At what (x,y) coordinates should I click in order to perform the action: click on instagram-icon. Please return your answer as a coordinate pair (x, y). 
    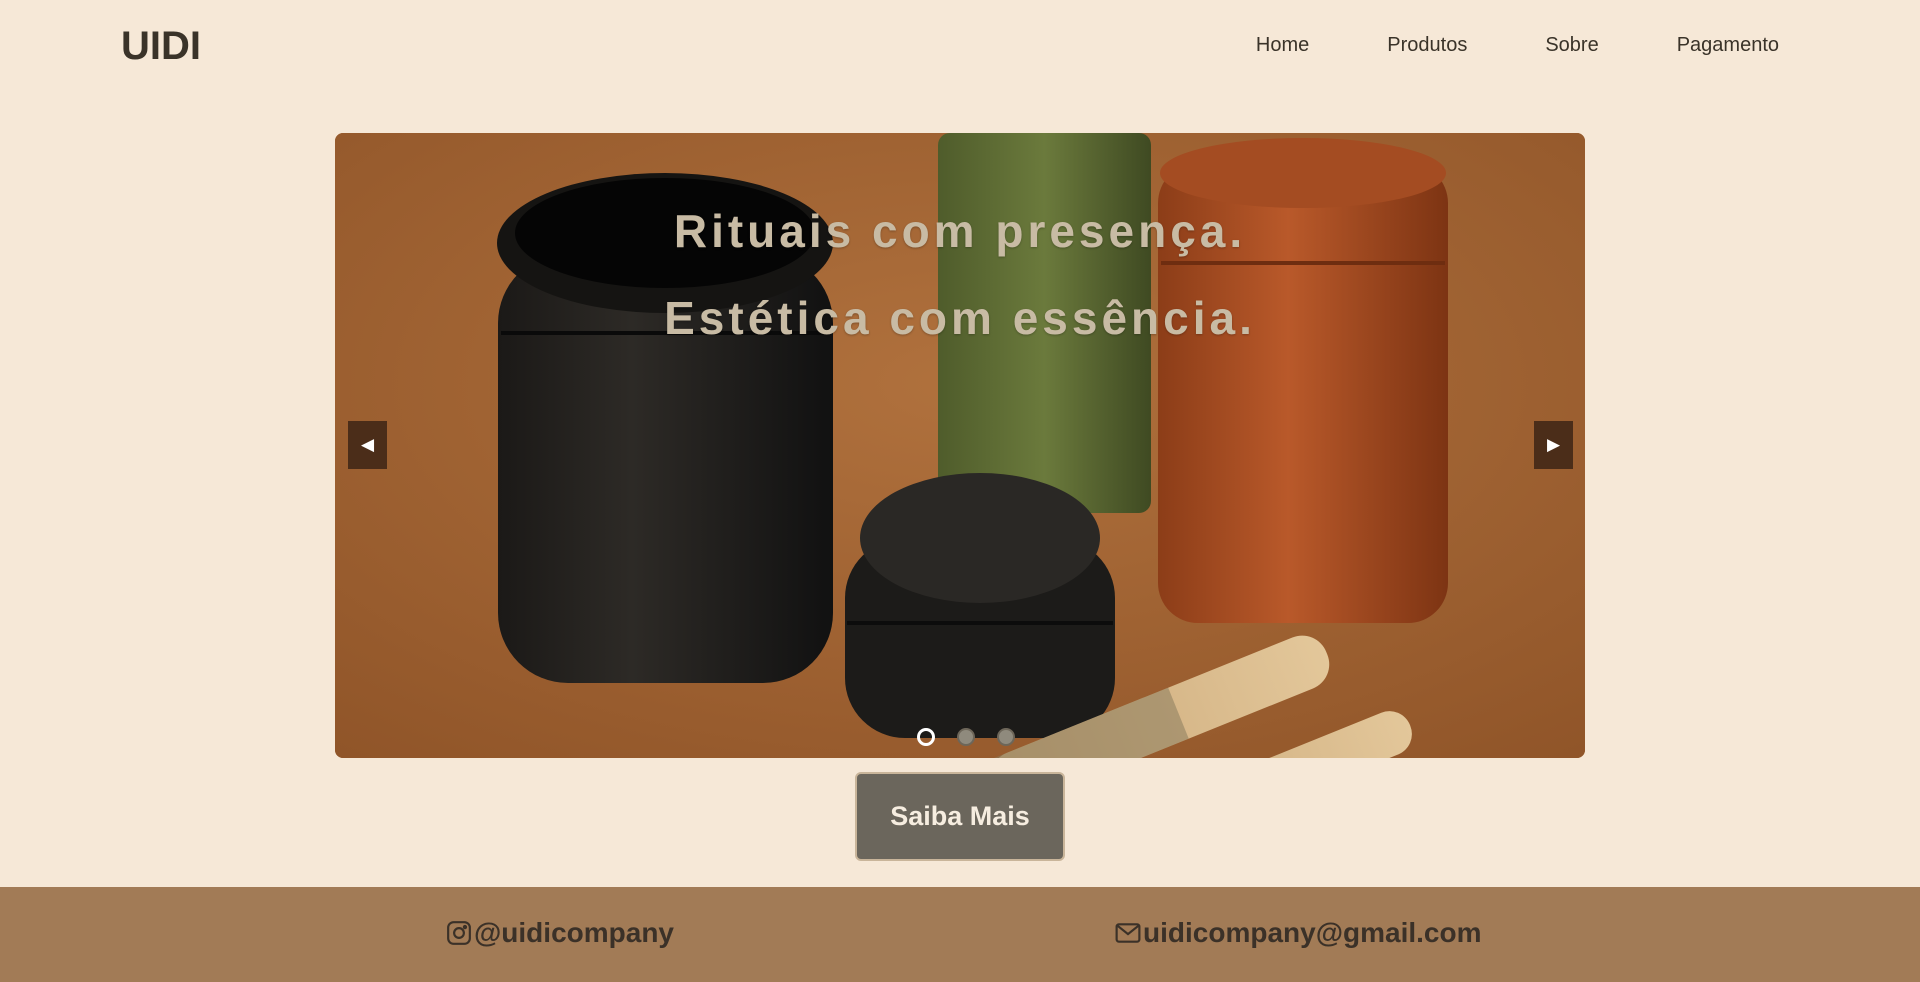
    Looking at the image, I should click on (459, 933).